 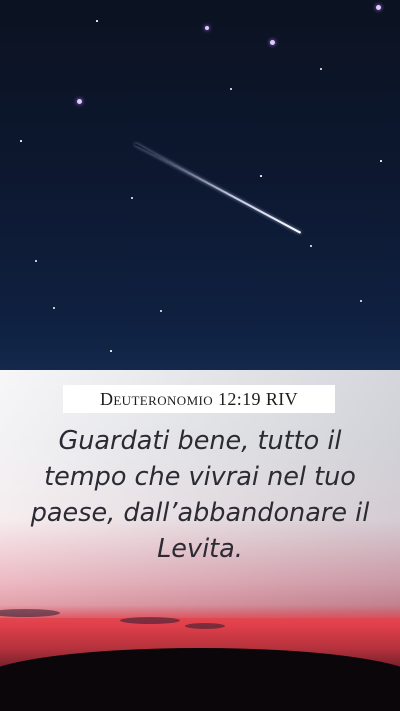 I want to click on shooting-star, so click(x=218, y=188).